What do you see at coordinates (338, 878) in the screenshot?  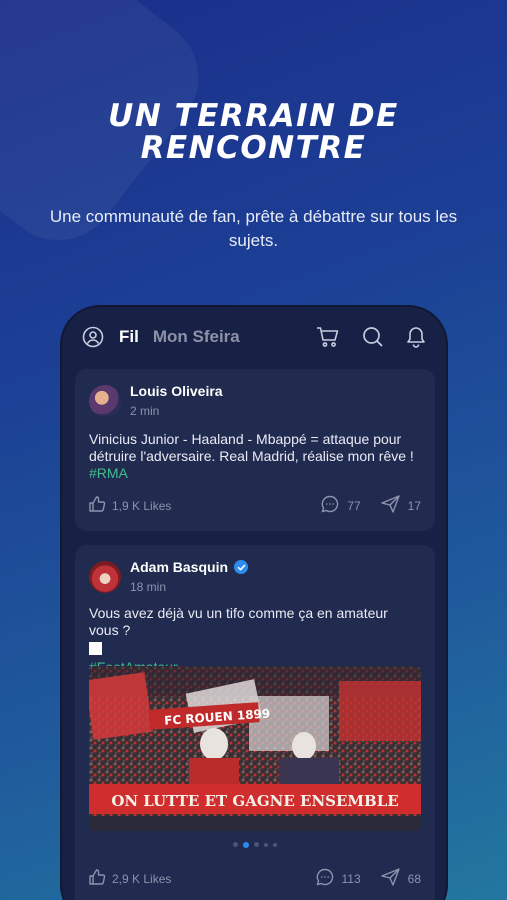 I see `comment-button: 113` at bounding box center [338, 878].